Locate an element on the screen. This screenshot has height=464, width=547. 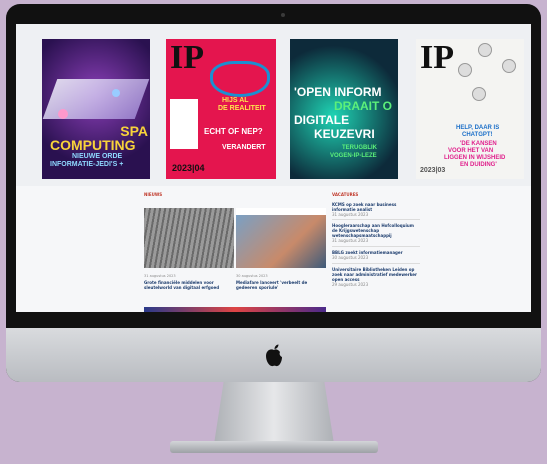
cover-title-line2: DRAAIT O is located at coordinates (363, 106).